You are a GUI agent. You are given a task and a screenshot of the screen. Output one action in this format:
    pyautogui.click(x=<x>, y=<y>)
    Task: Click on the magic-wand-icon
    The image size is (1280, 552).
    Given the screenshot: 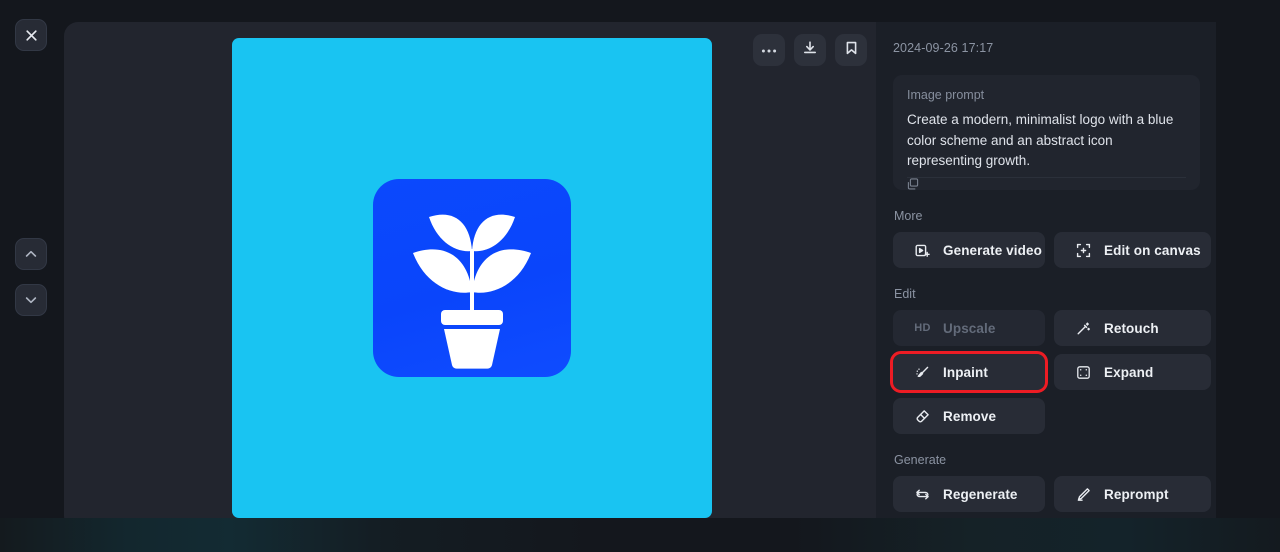 What is the action you would take?
    pyautogui.click(x=1083, y=328)
    